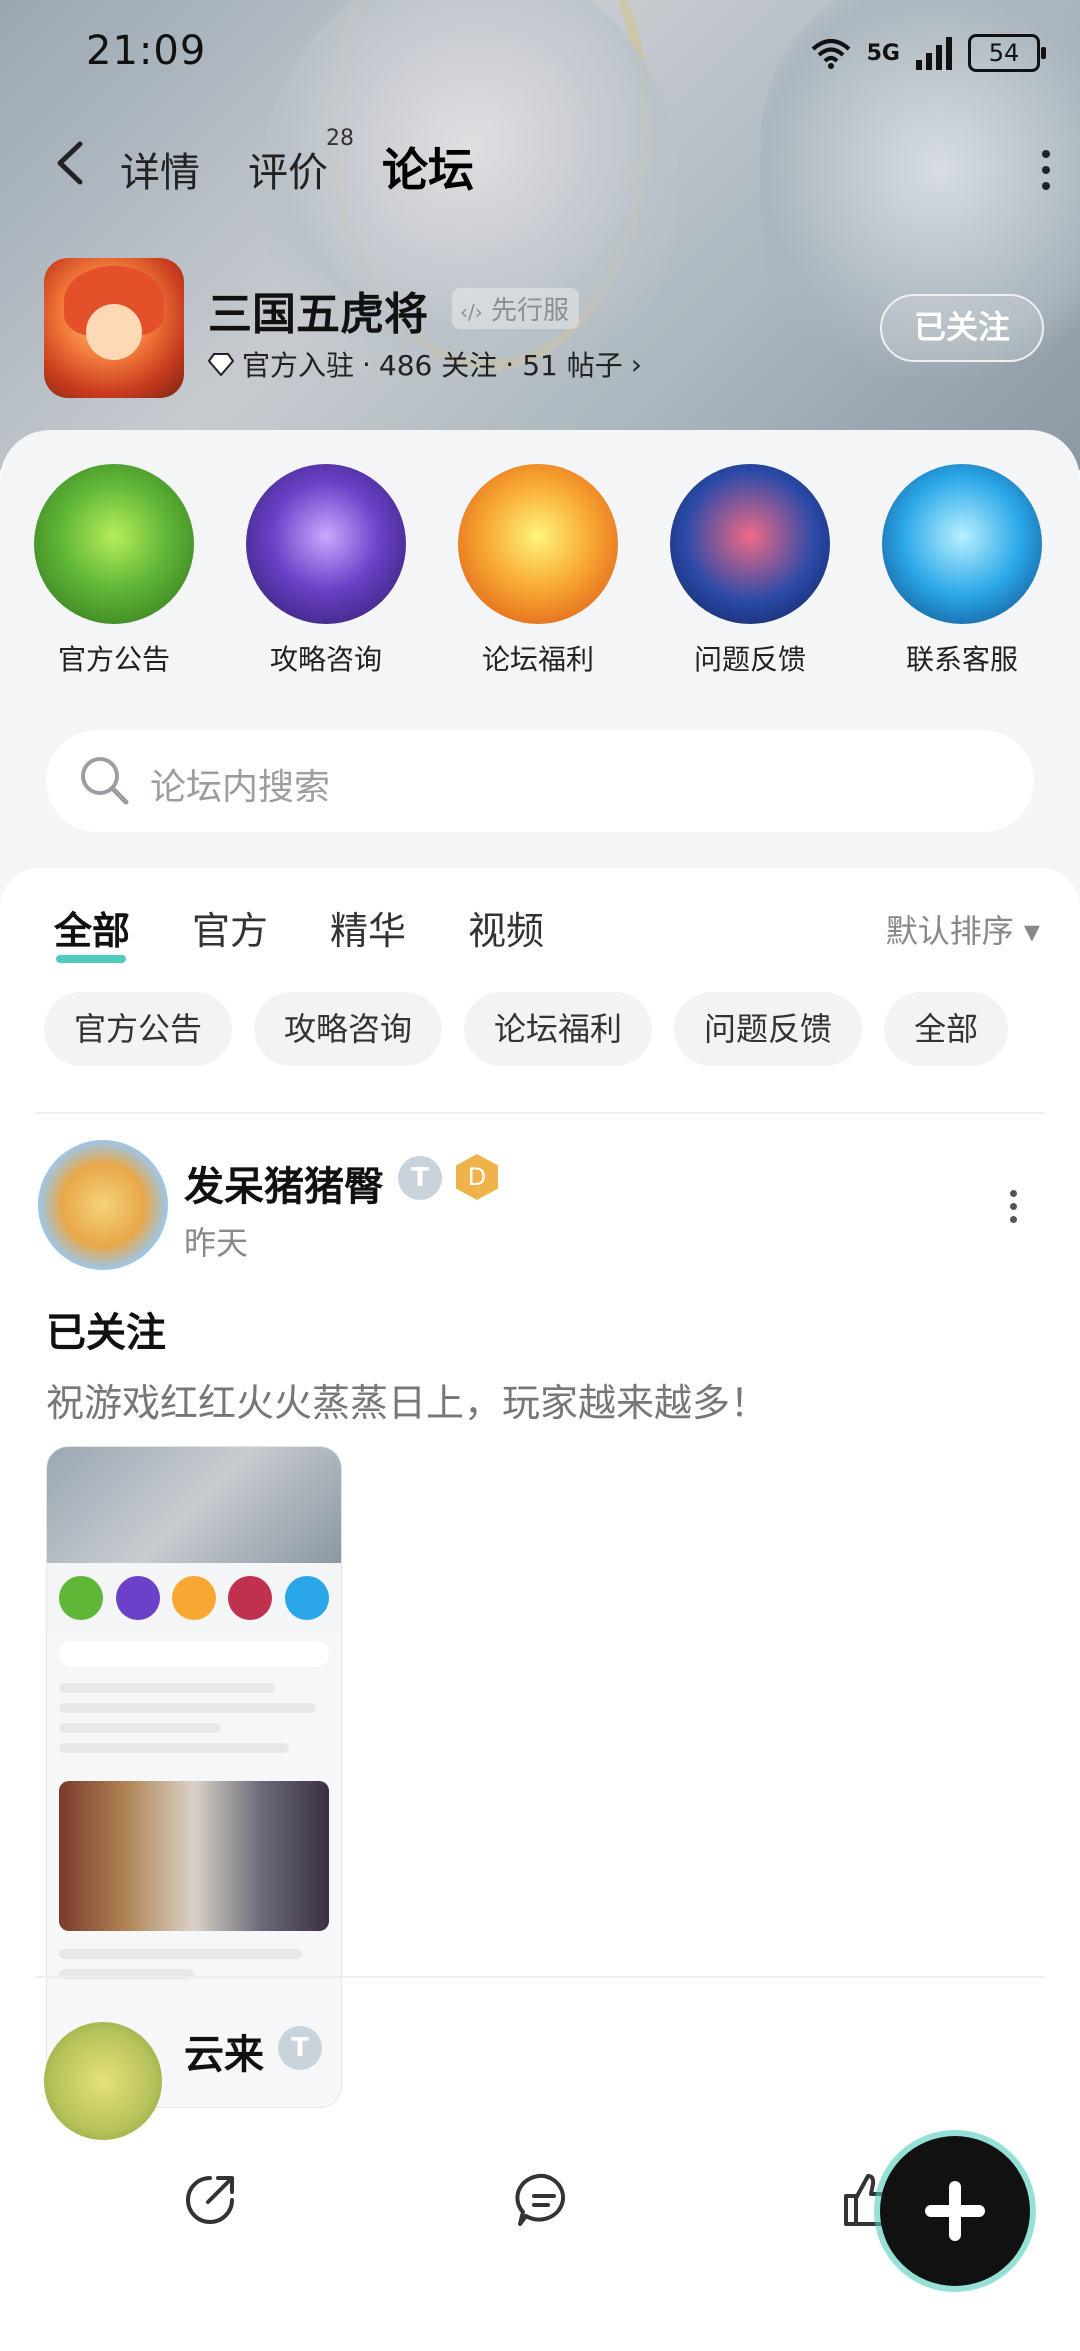 The image size is (1080, 2351). Describe the element at coordinates (138, 1029) in the screenshot. I see `chip-announcements: 官方公告` at that location.